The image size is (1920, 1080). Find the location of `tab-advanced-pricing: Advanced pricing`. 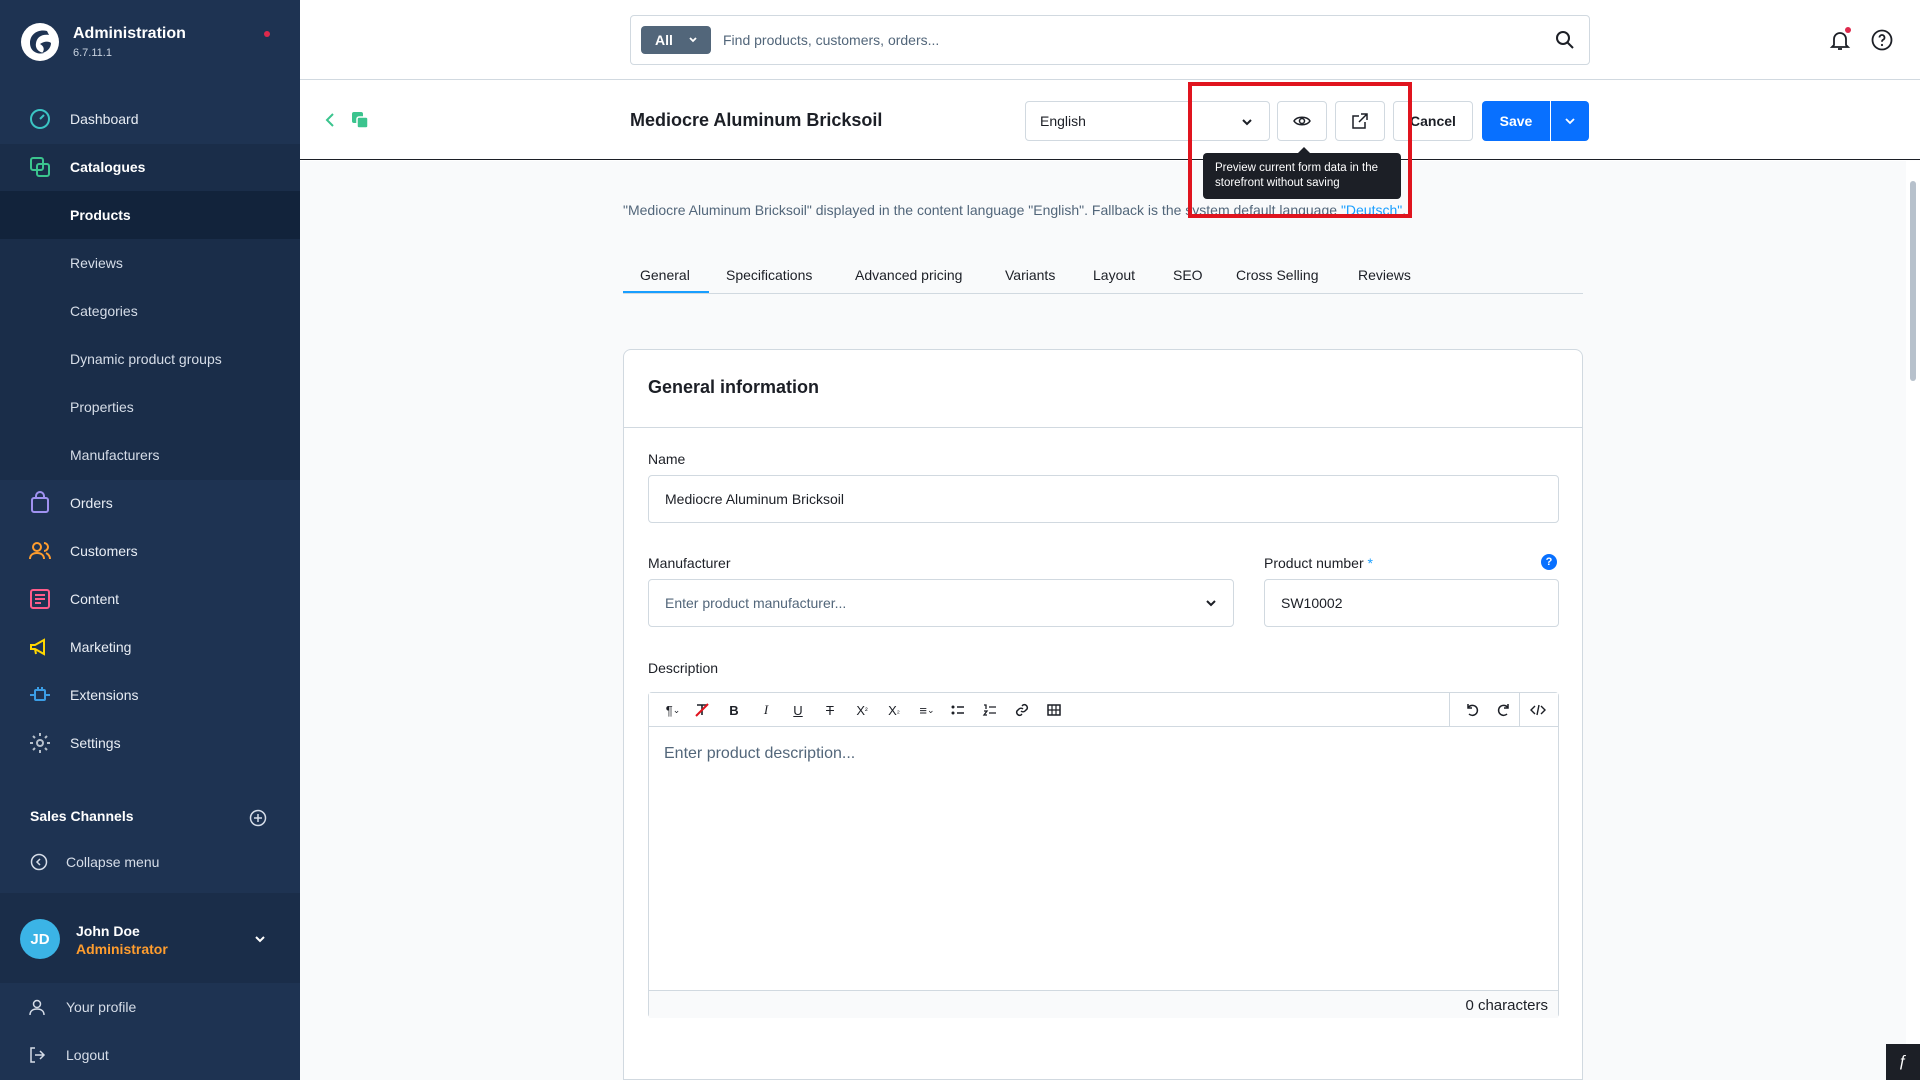

tab-advanced-pricing: Advanced pricing is located at coordinates (908, 275).